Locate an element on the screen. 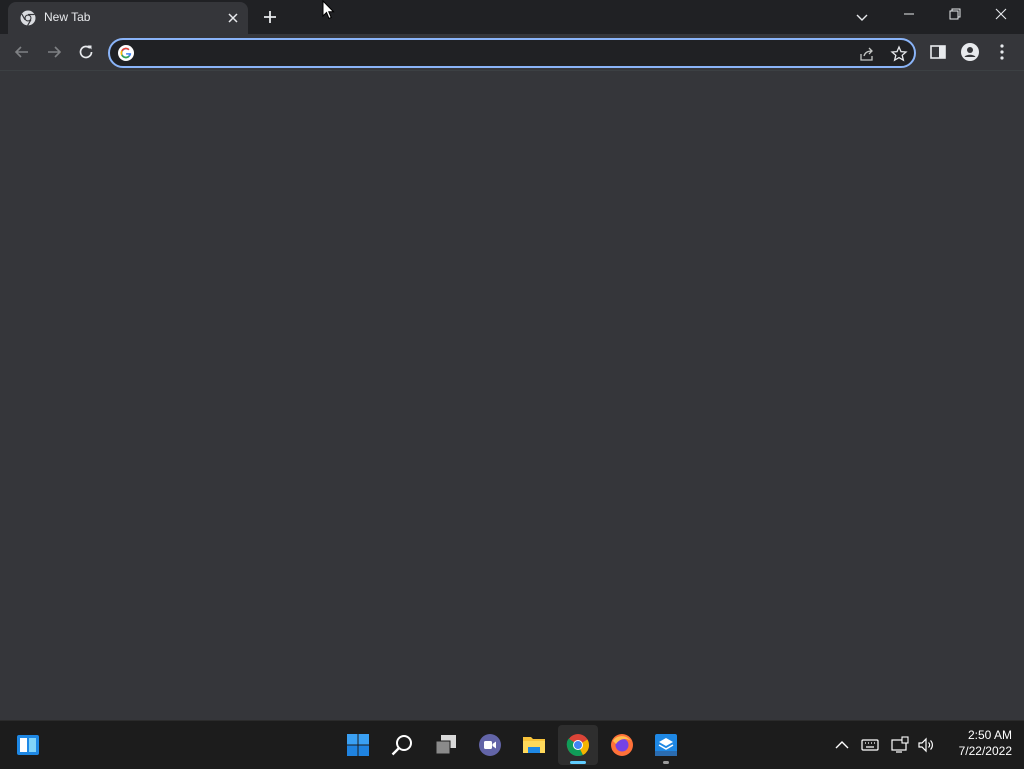  menu-kebab-icon is located at coordinates (1002, 52).